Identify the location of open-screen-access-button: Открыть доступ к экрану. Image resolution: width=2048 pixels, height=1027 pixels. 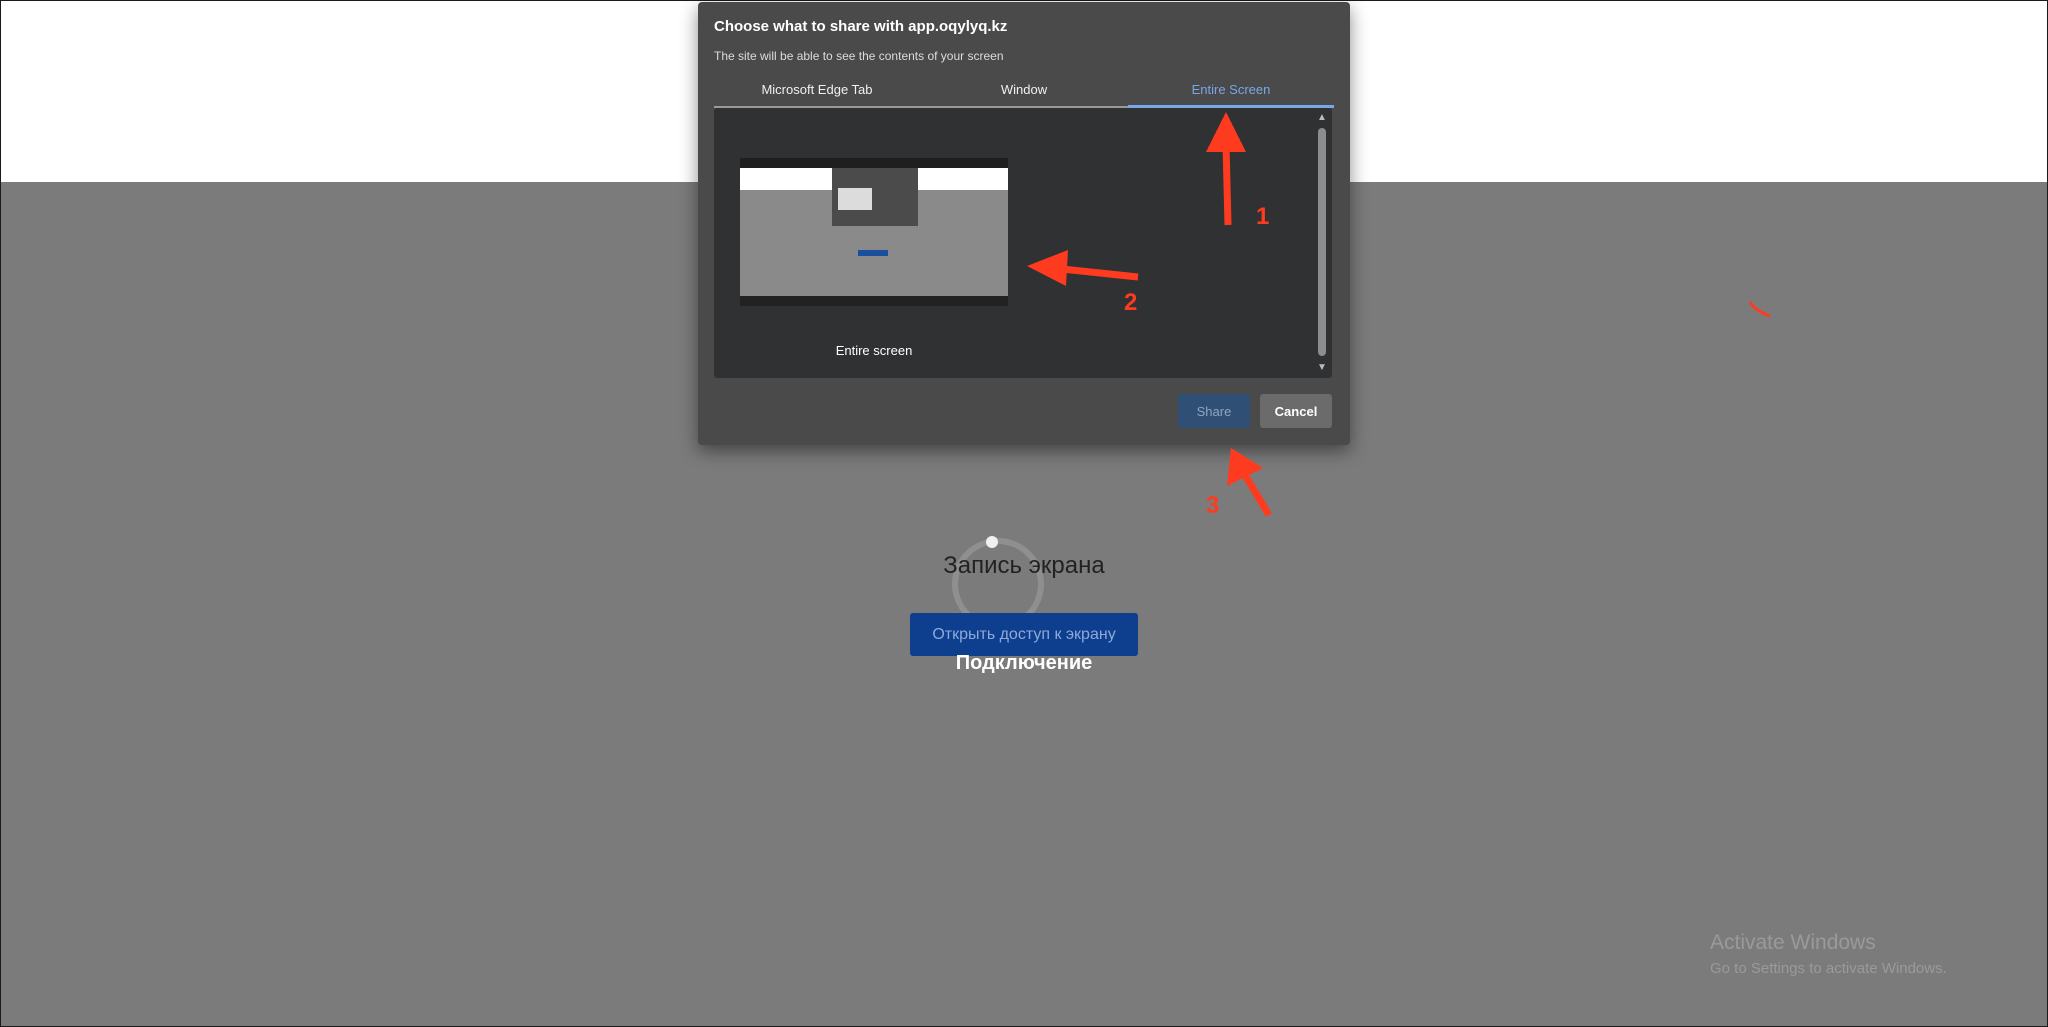
(1024, 634).